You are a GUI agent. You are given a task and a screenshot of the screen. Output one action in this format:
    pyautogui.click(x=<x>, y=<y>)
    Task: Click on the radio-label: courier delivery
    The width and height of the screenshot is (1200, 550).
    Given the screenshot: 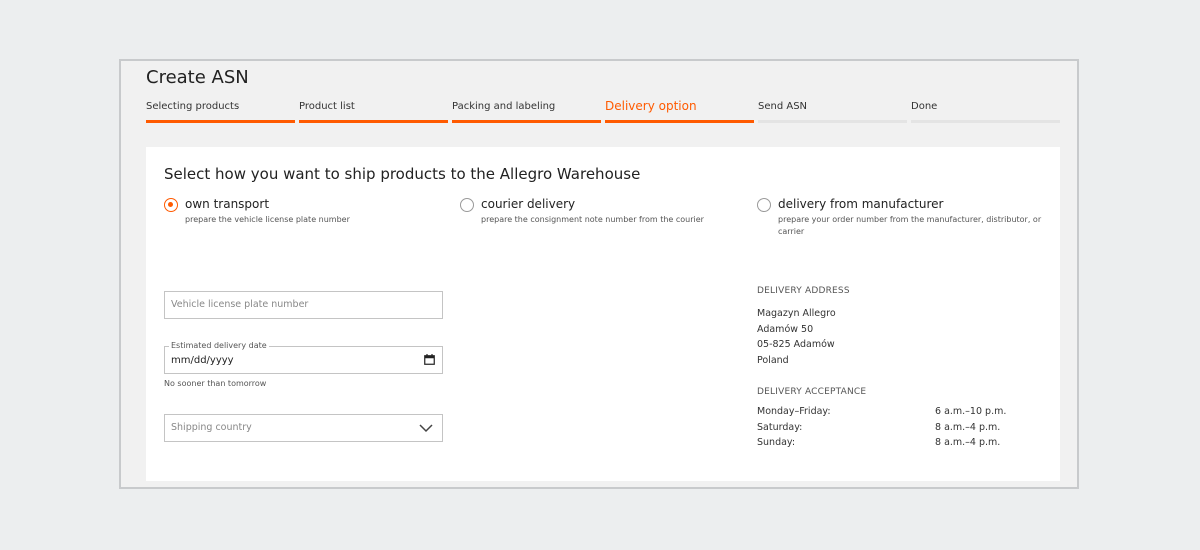 What is the action you would take?
    pyautogui.click(x=528, y=204)
    